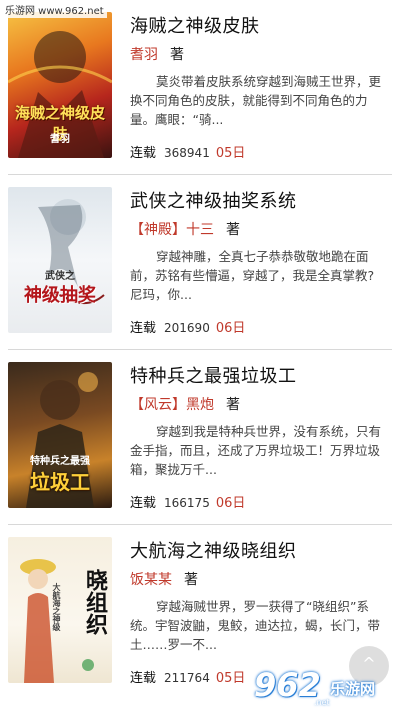  What do you see at coordinates (60, 435) in the screenshot?
I see `book-cover: 特种兵之最强 垃圾工` at bounding box center [60, 435].